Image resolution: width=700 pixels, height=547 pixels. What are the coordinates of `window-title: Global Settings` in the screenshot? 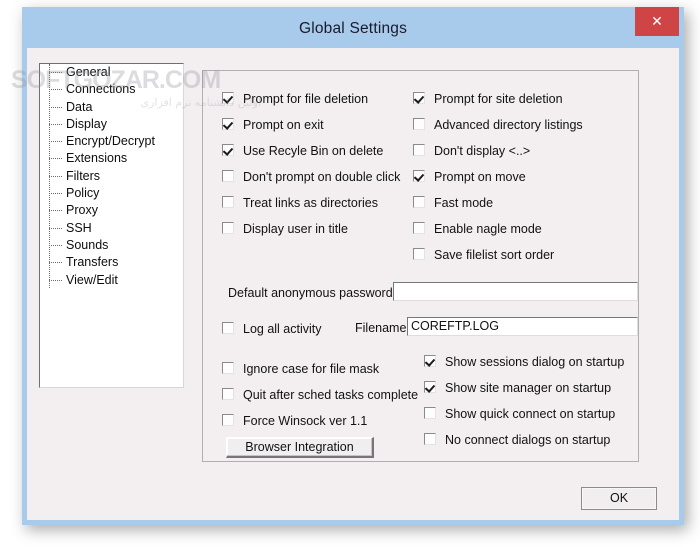 It's located at (353, 28).